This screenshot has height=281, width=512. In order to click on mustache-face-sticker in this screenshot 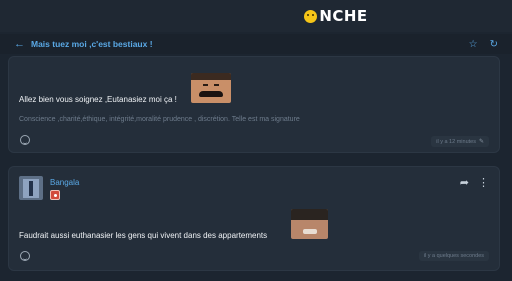, I will do `click(211, 88)`.